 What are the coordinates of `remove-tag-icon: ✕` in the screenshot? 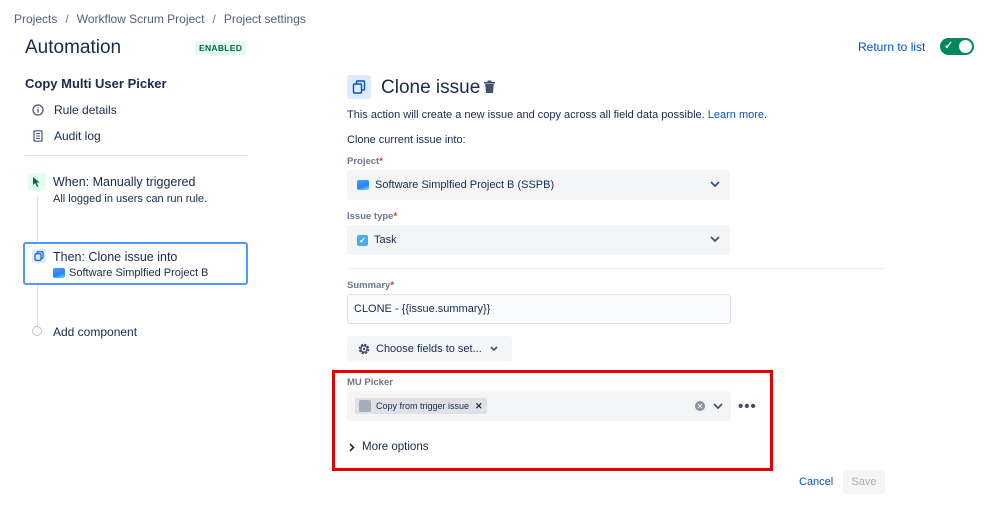 It's located at (479, 406).